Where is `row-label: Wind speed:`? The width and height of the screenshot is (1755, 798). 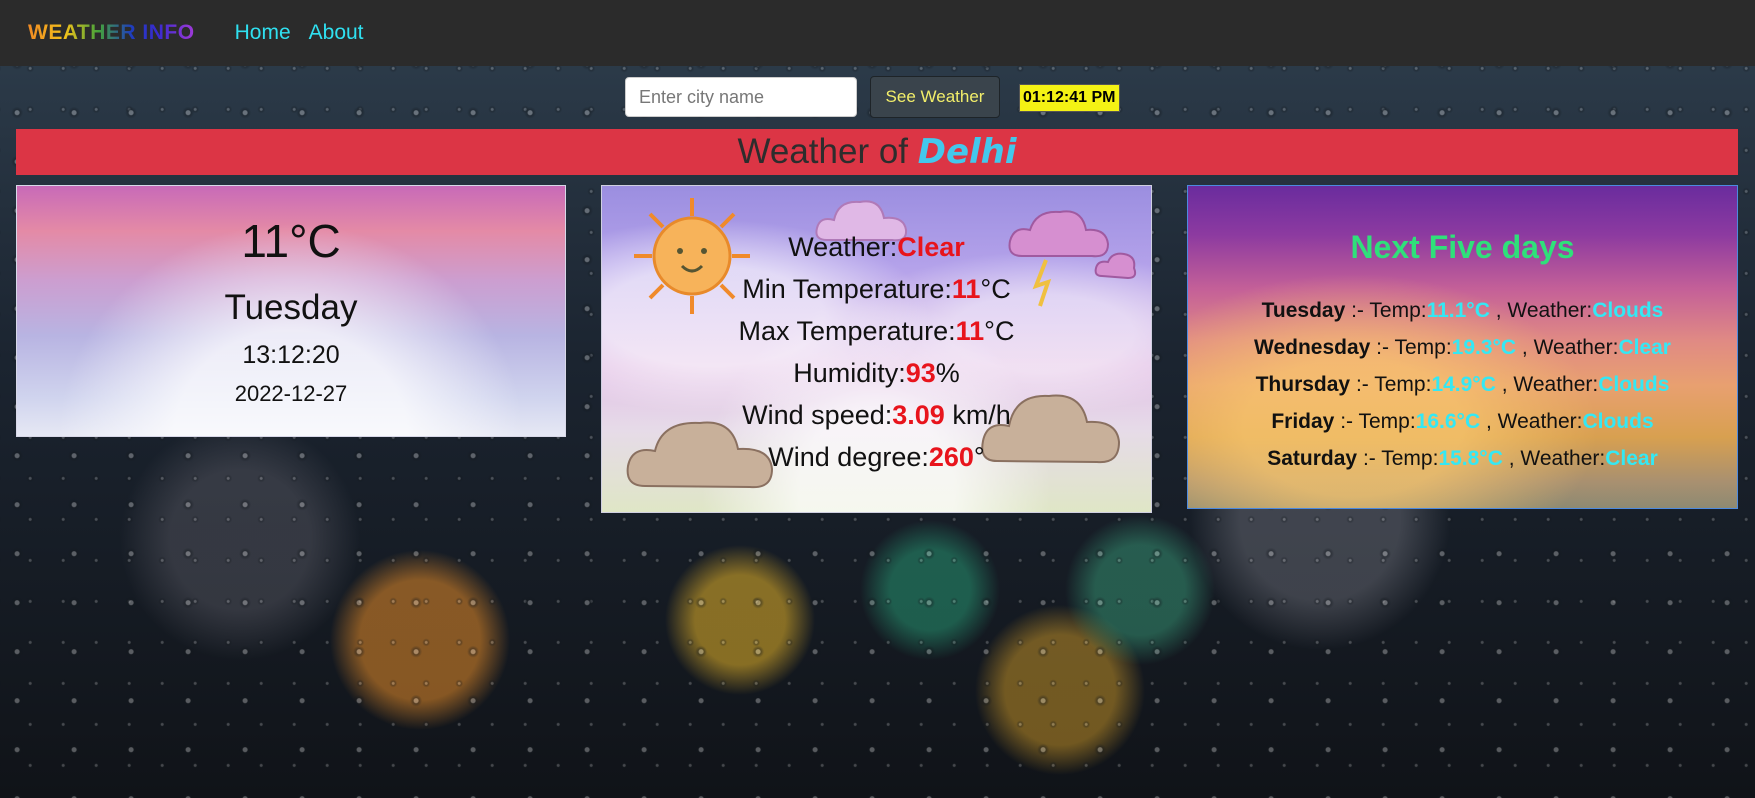
row-label: Wind speed: is located at coordinates (817, 415).